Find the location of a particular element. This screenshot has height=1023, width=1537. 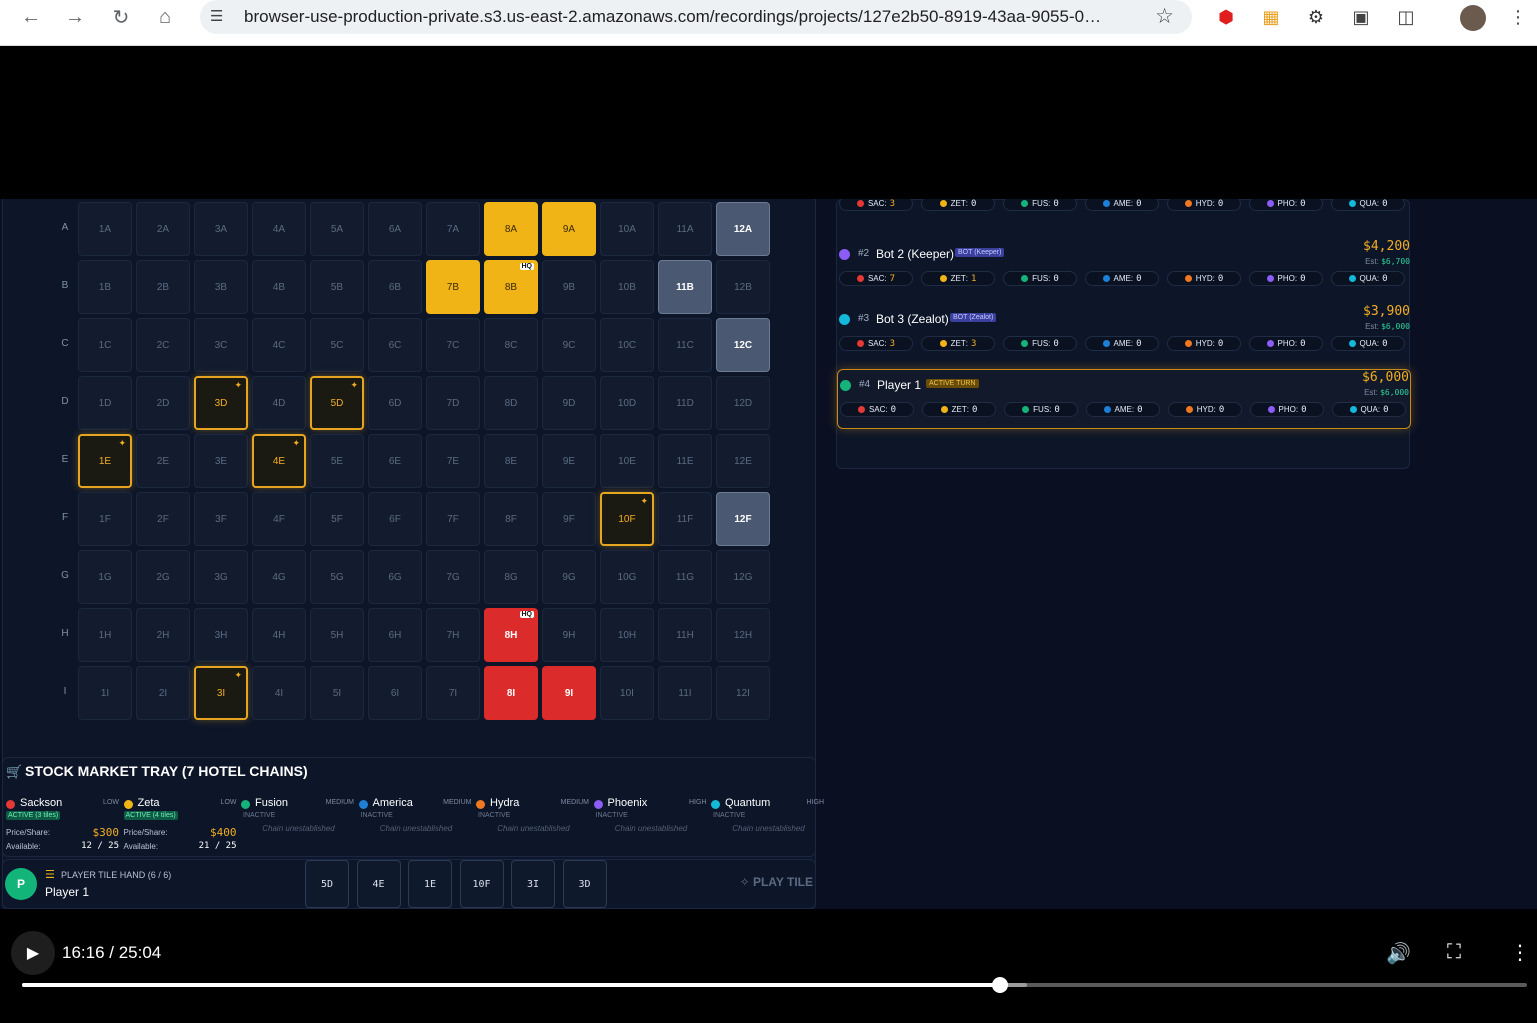

hand-tile: 5D is located at coordinates (327, 884).